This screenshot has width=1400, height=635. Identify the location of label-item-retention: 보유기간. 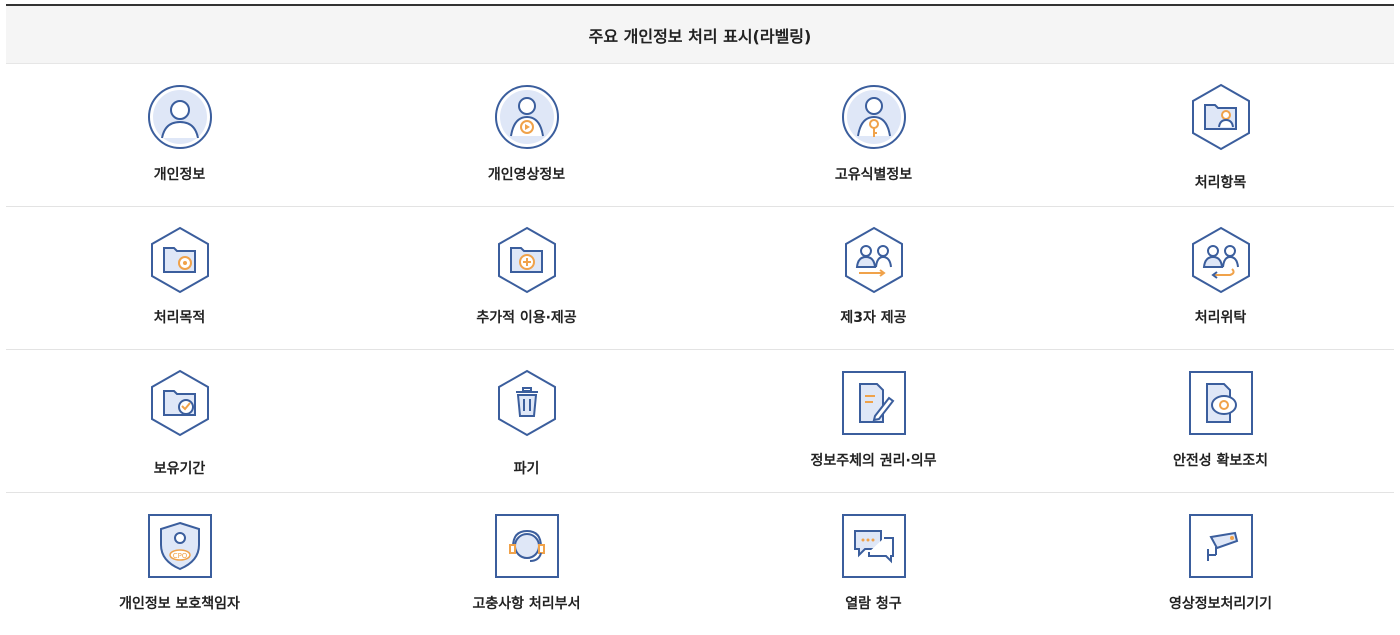
(179, 421).